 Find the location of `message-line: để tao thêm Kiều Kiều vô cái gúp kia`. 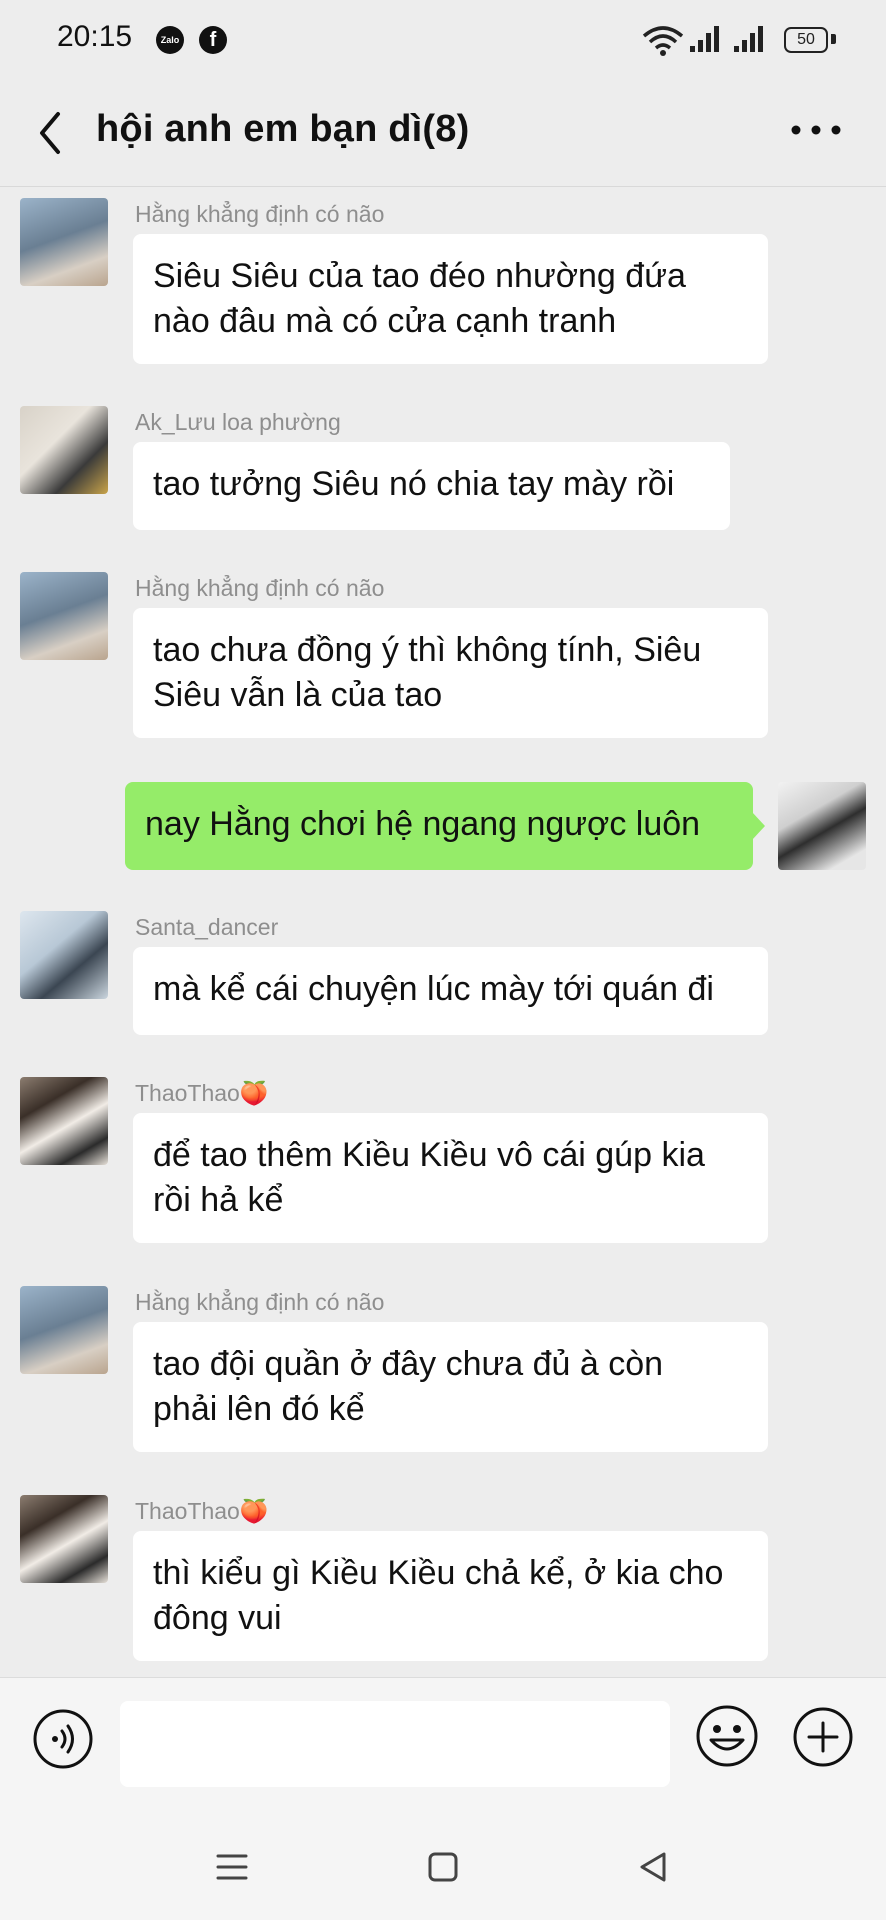

message-line: để tao thêm Kiều Kiều vô cái gúp kia is located at coordinates (429, 1155).